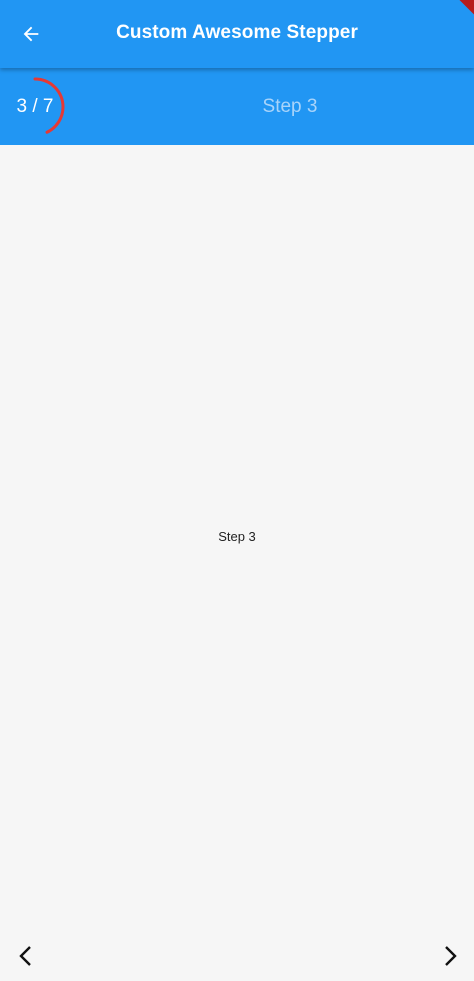 This screenshot has width=474, height=981. What do you see at coordinates (35, 106) in the screenshot?
I see `step-counter: 3 / 7` at bounding box center [35, 106].